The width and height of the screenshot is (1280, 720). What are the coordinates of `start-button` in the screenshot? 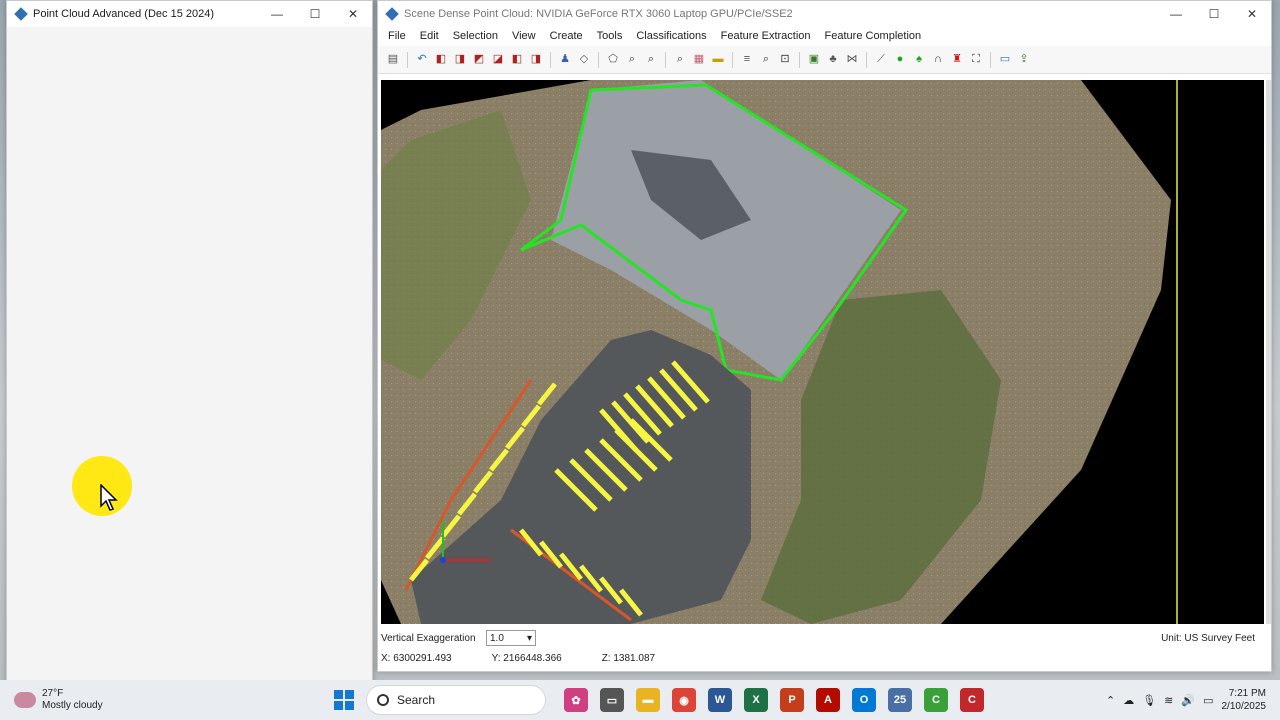 It's located at (344, 700).